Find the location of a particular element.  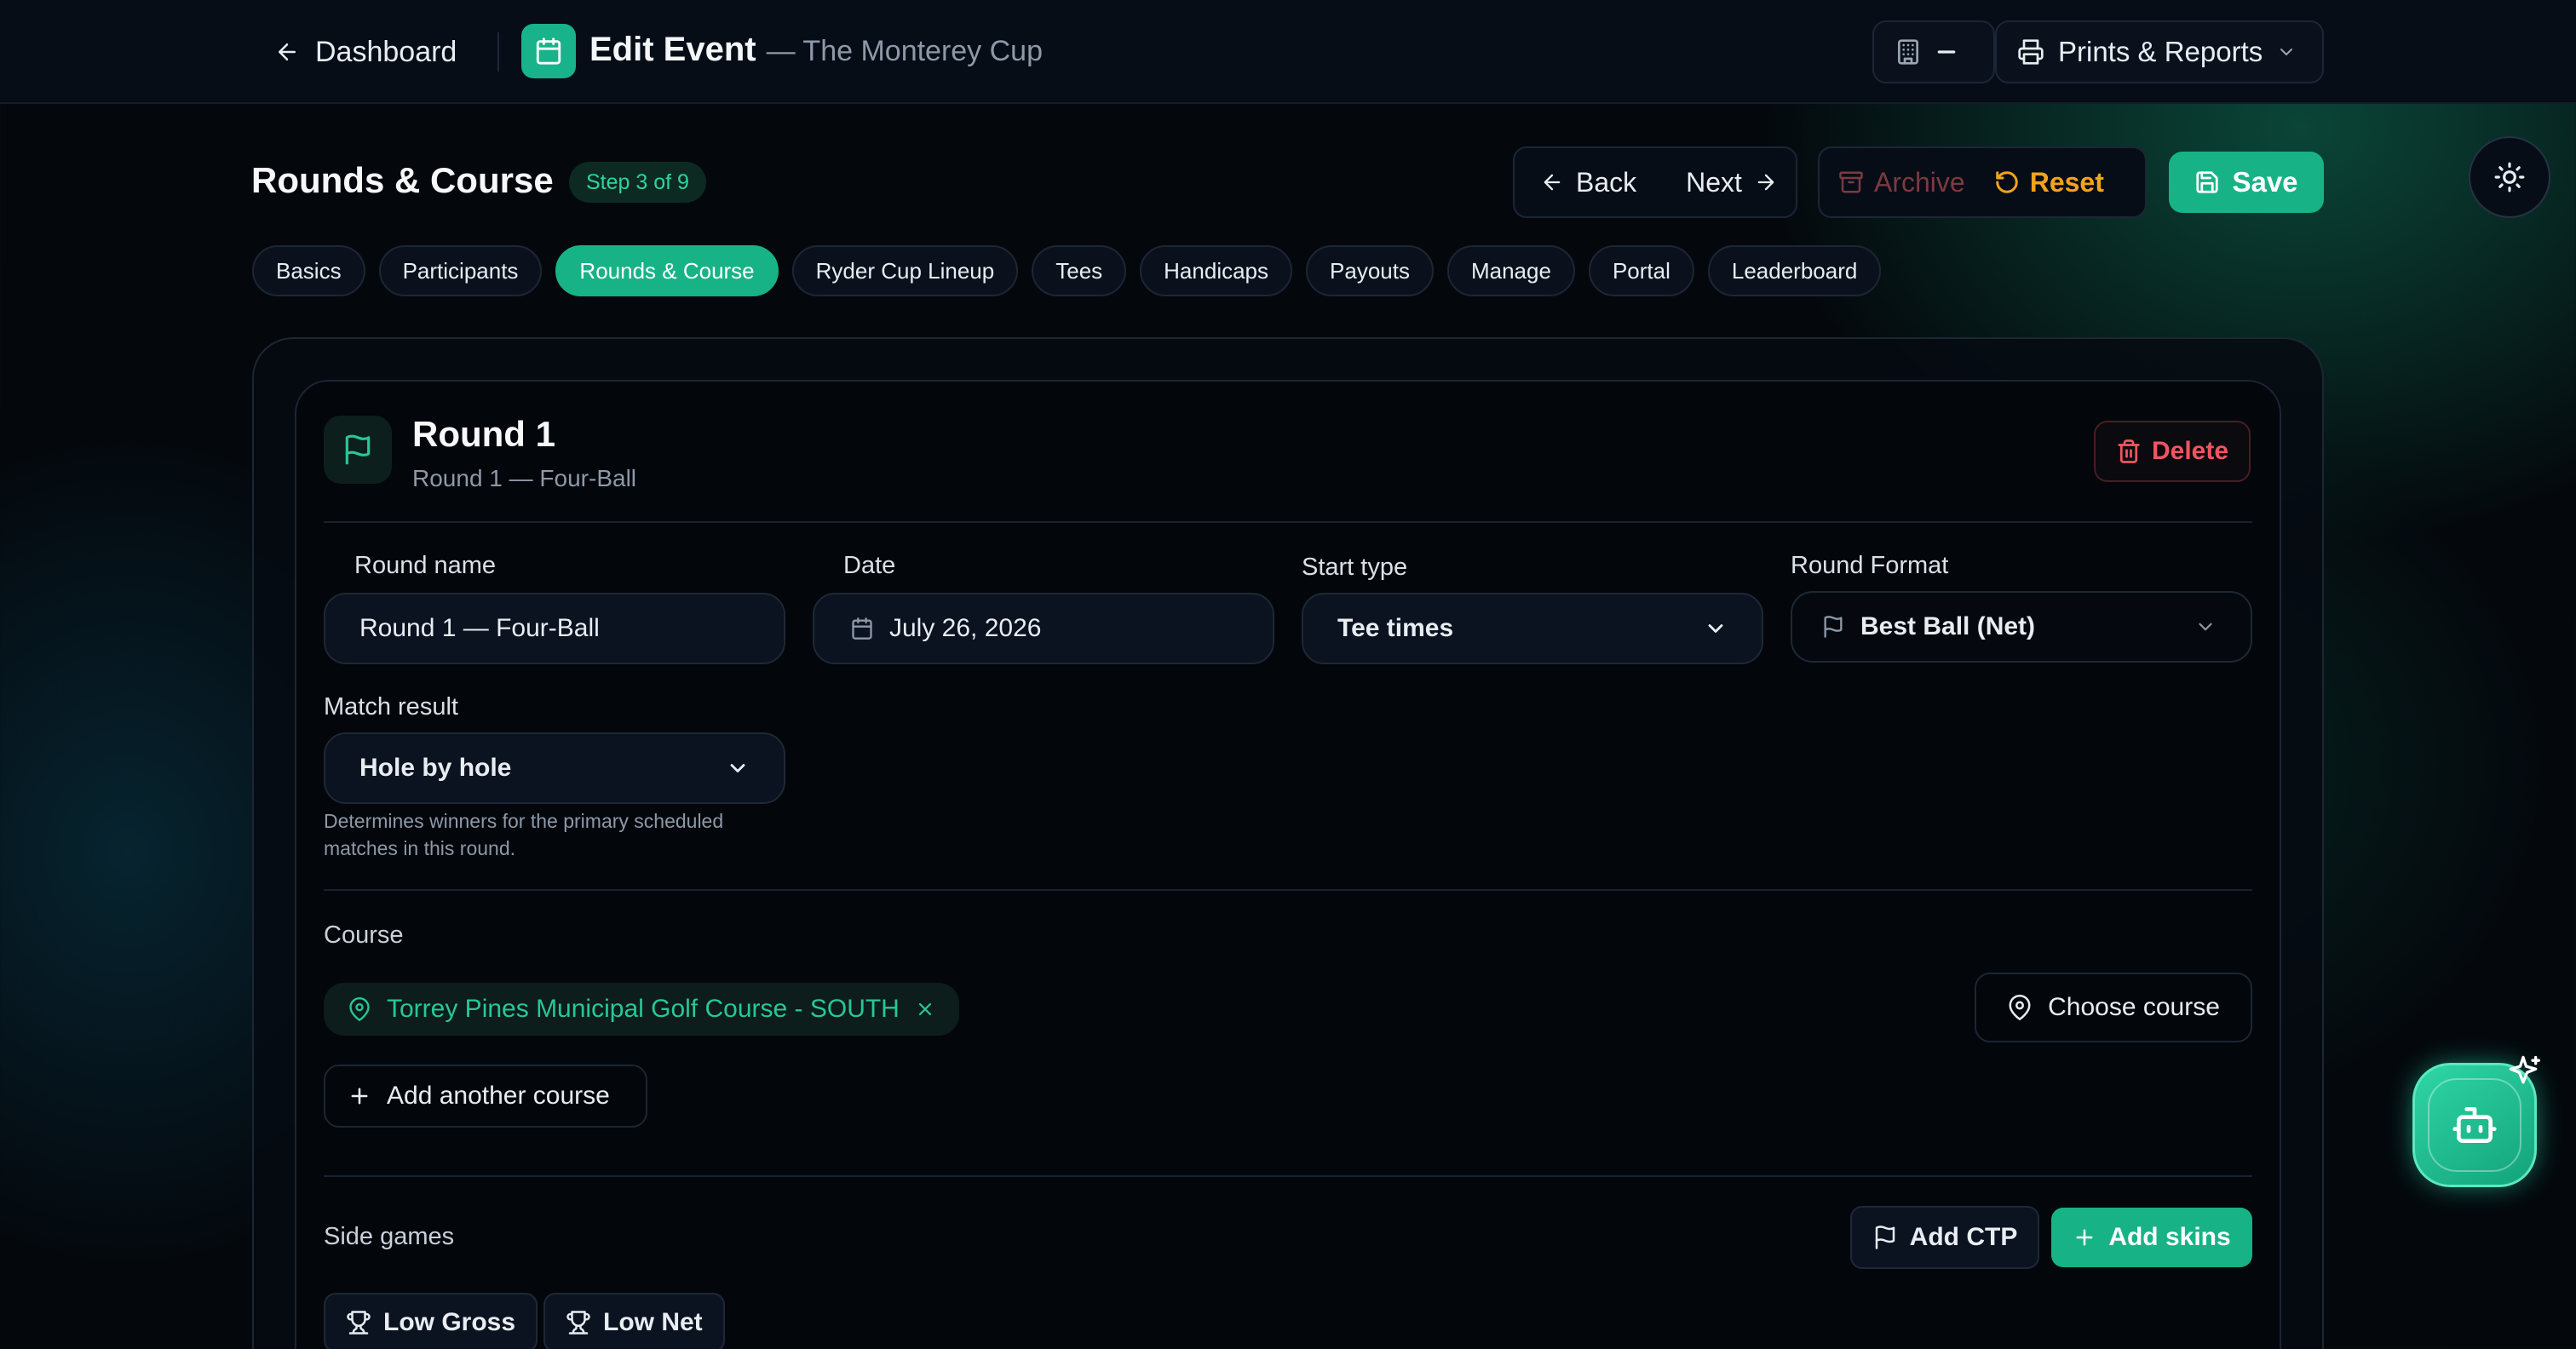

back-button: Back is located at coordinates (1588, 183).